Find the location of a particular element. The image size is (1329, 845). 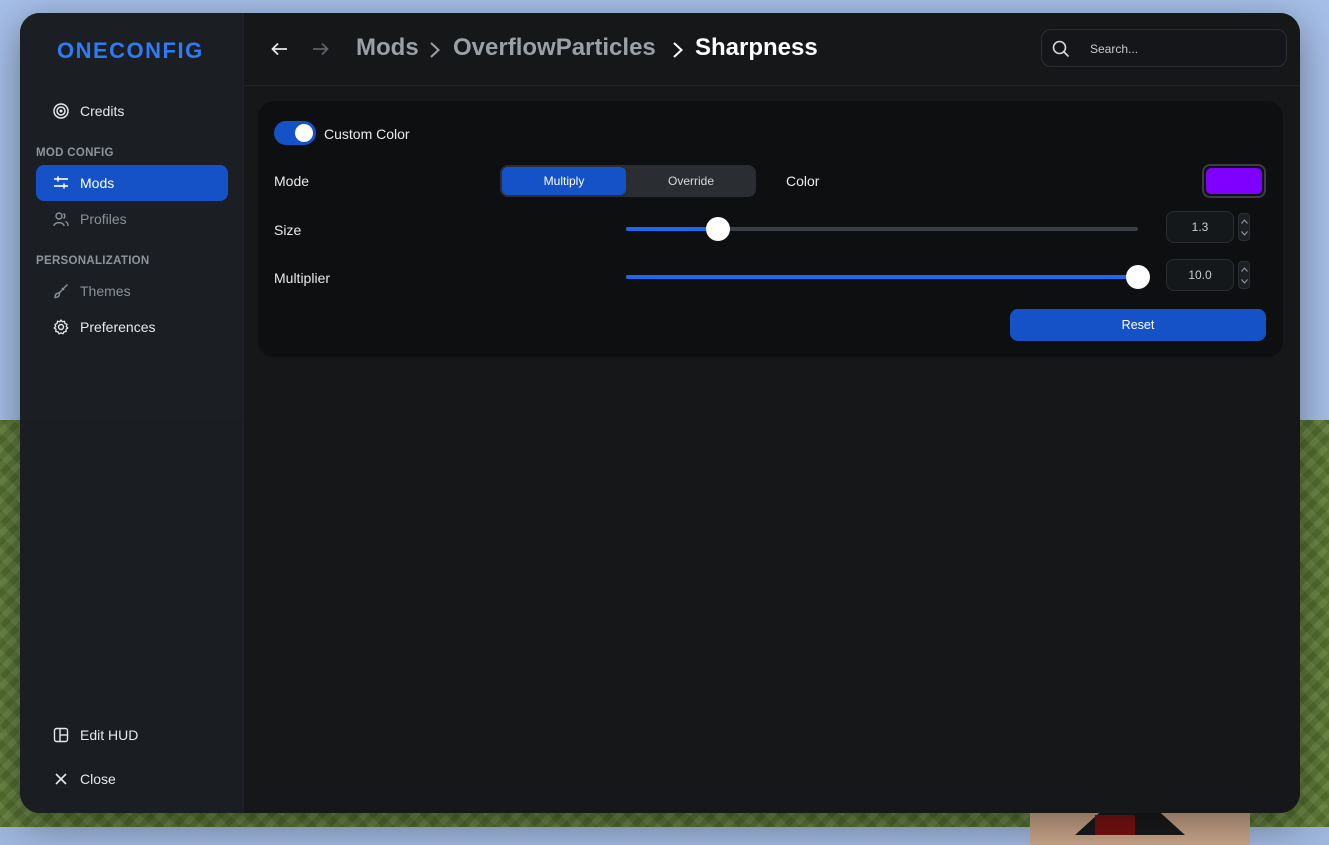

multiplier-slider is located at coordinates (888, 277).